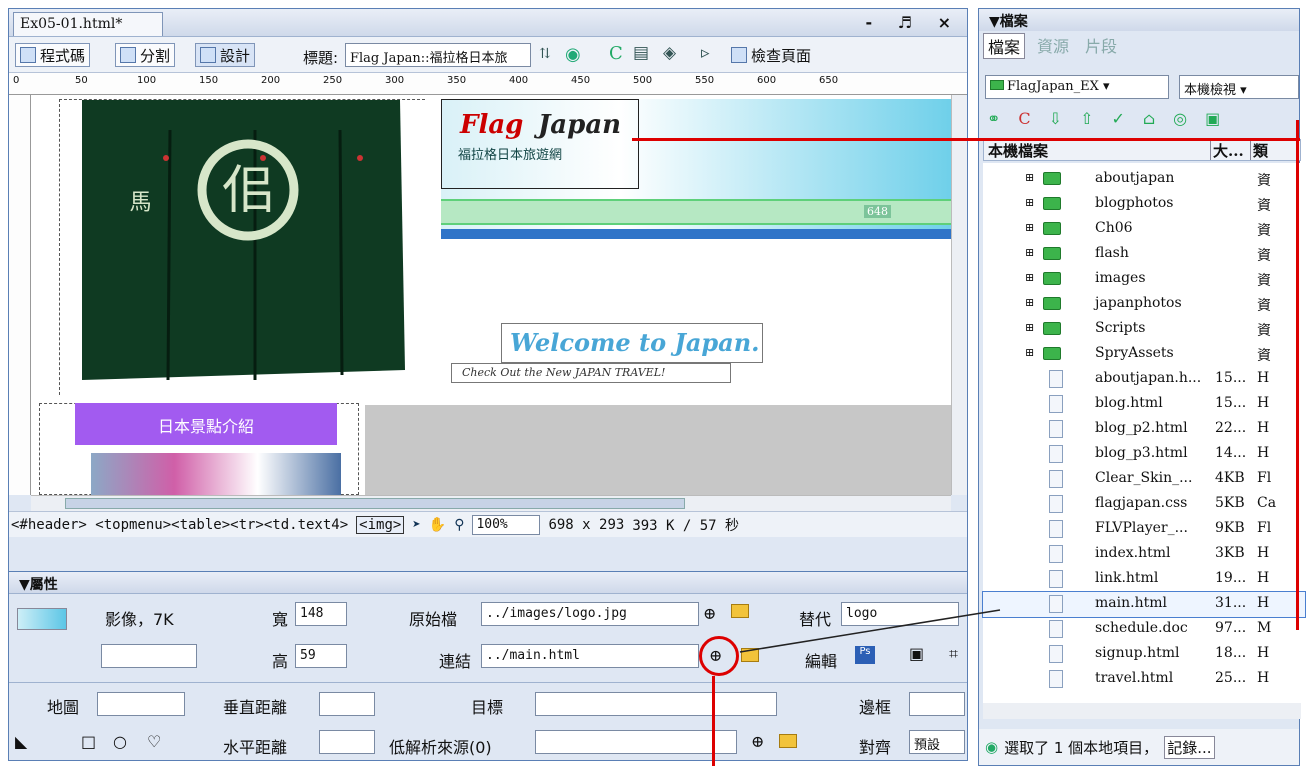  I want to click on select-tool-icon: ➤, so click(416, 525).